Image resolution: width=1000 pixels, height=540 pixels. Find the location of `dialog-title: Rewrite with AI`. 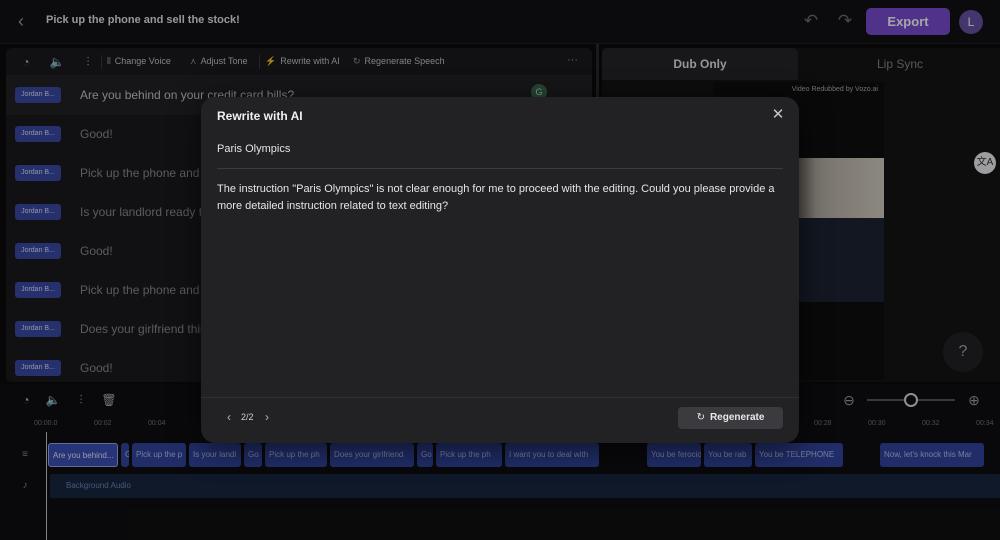

dialog-title: Rewrite with AI is located at coordinates (260, 116).